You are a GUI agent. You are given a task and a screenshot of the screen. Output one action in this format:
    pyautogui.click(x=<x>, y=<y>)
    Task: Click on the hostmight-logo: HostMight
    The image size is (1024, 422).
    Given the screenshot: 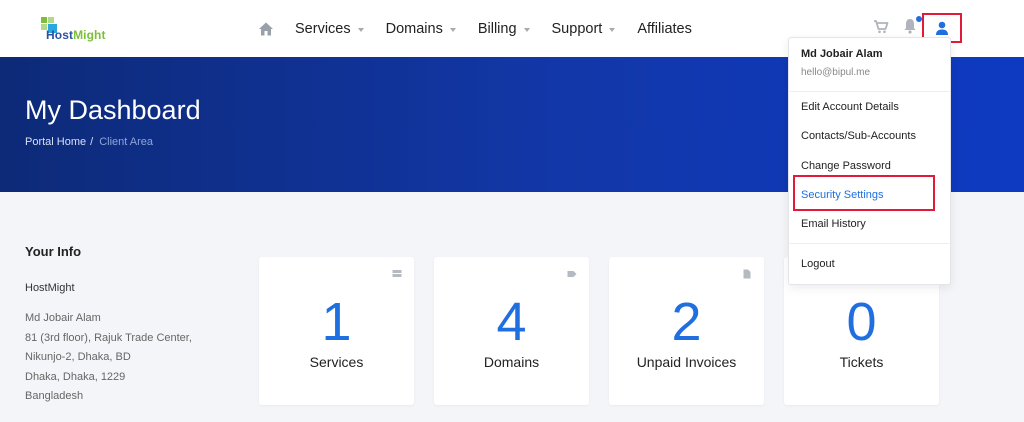 What is the action you would take?
    pyautogui.click(x=82, y=28)
    